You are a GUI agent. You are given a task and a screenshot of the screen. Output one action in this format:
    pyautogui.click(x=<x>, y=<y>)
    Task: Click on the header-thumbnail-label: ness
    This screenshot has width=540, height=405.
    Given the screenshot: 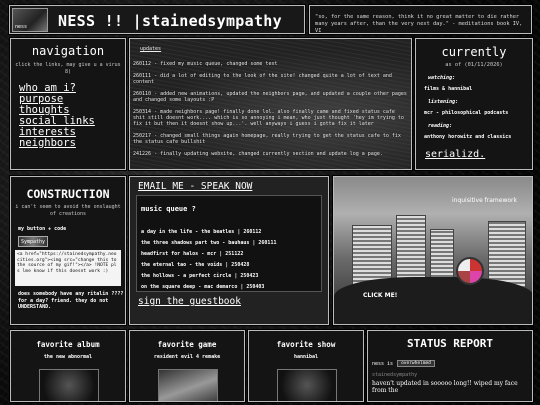 What is the action you would take?
    pyautogui.click(x=21, y=27)
    